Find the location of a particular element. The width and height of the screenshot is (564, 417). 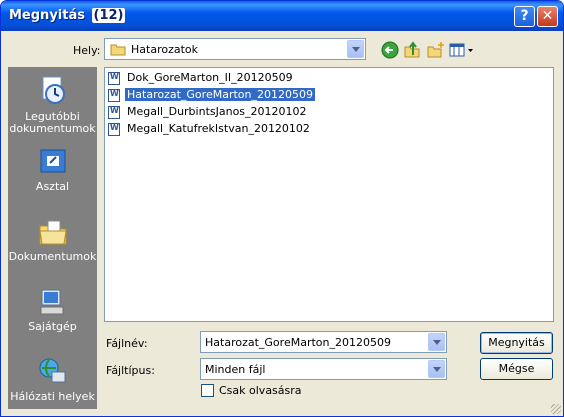

place-label: Hálózati helyek is located at coordinates (52, 396).